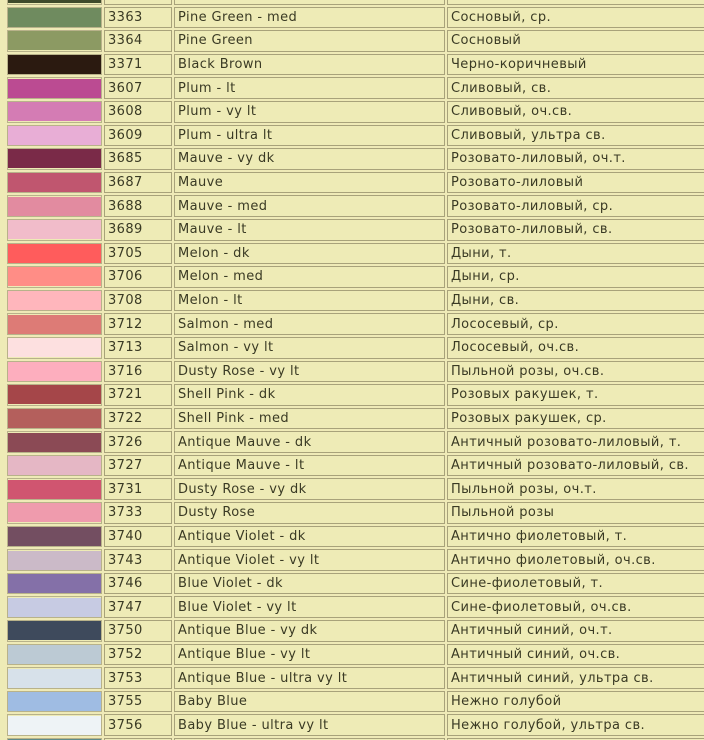 This screenshot has height=740, width=704. I want to click on table-row: 3689 Mauve - lt Розовато-лиловый, св., so click(355, 229).